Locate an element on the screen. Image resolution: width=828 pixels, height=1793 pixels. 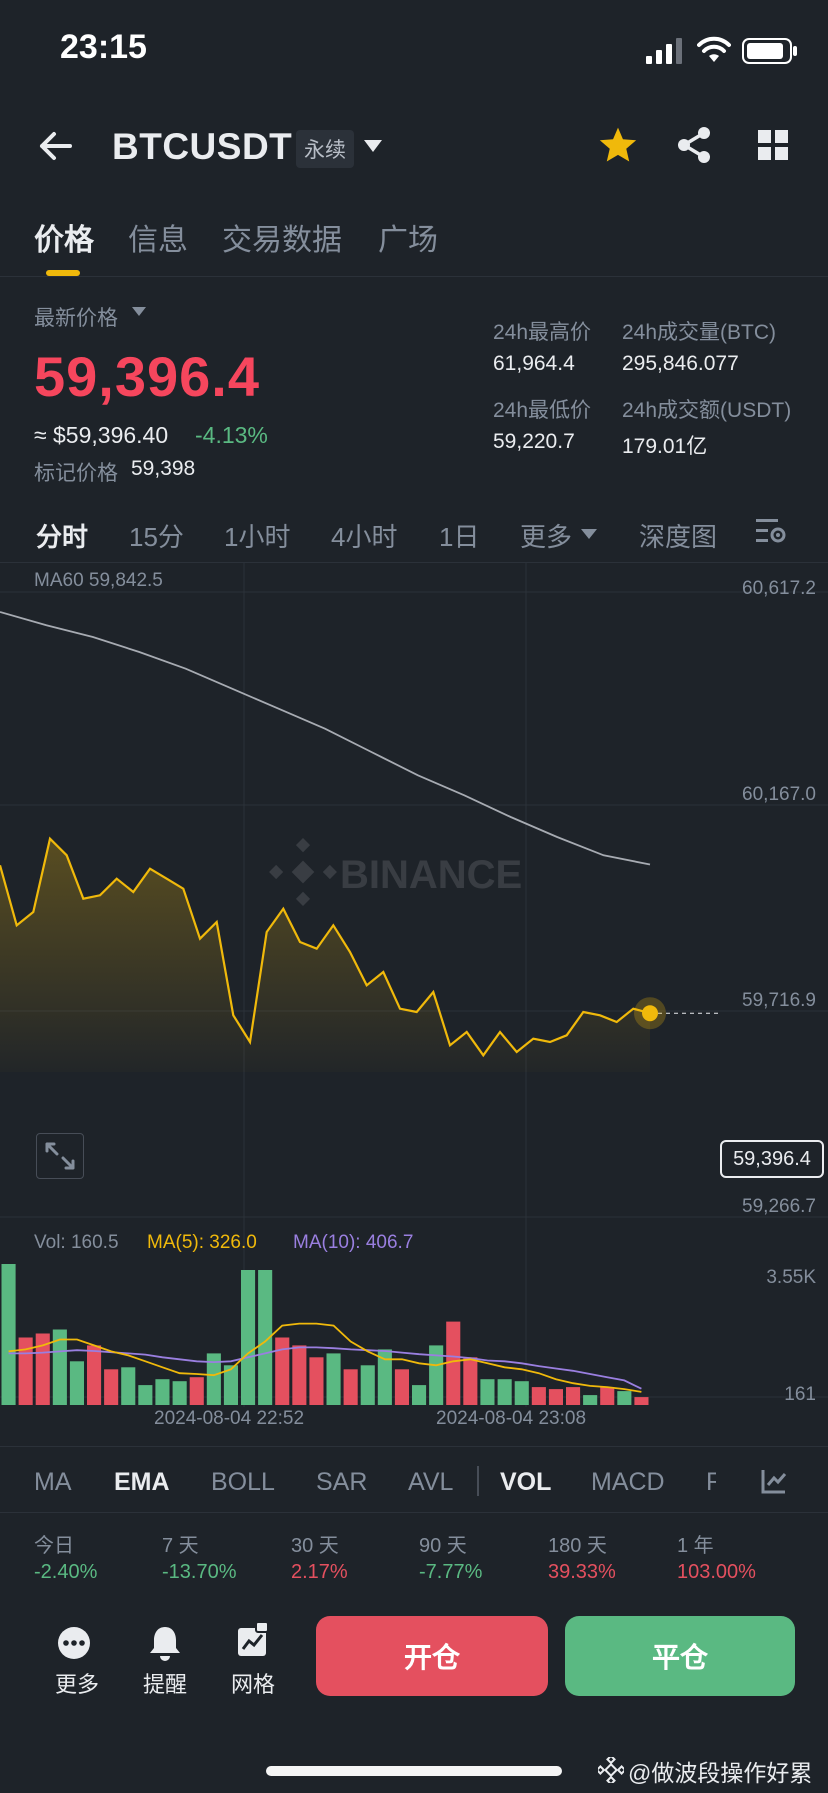
bell-icon is located at coordinates (165, 1644).